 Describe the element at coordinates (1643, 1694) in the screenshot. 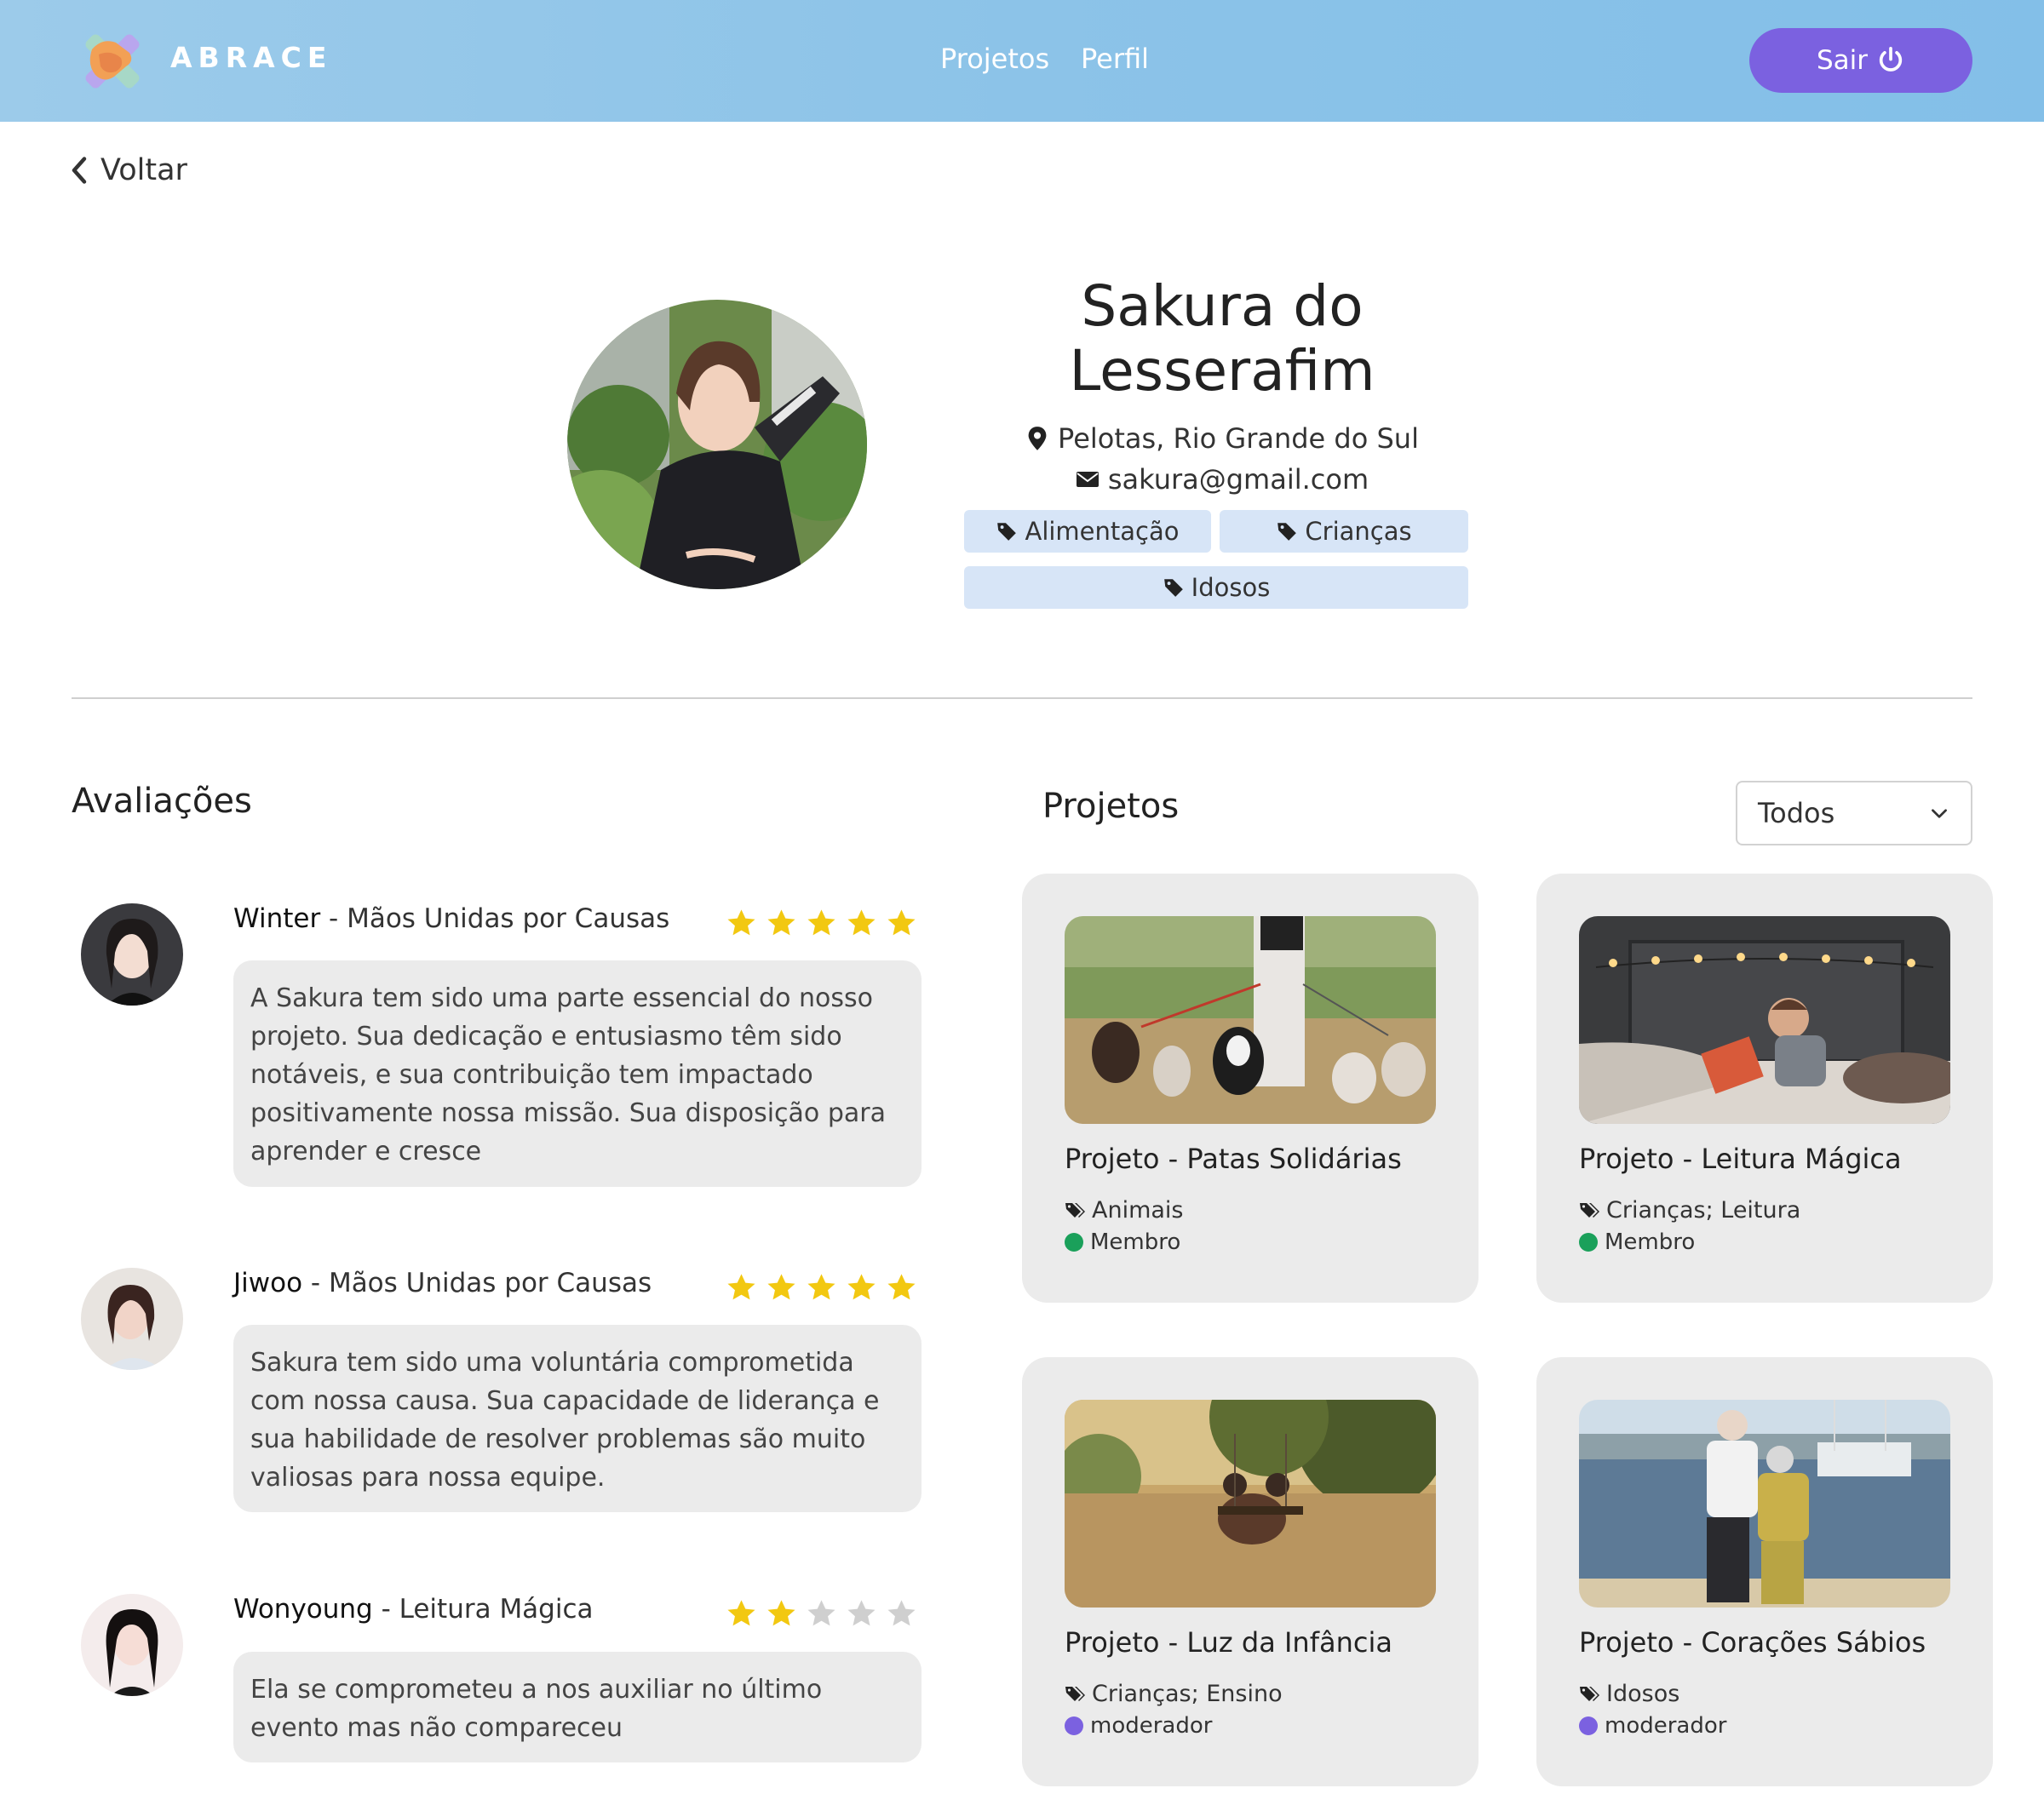

I see `project-tags-text: Idosos` at that location.